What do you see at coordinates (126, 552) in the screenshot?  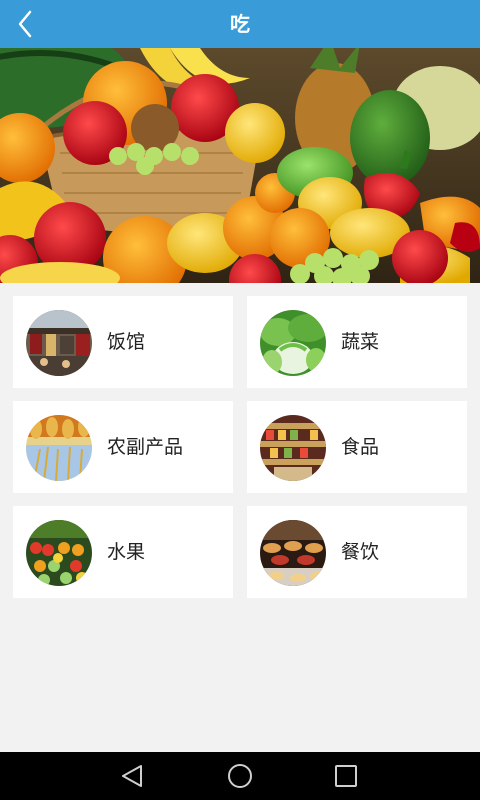 I see `category-label: 水果` at bounding box center [126, 552].